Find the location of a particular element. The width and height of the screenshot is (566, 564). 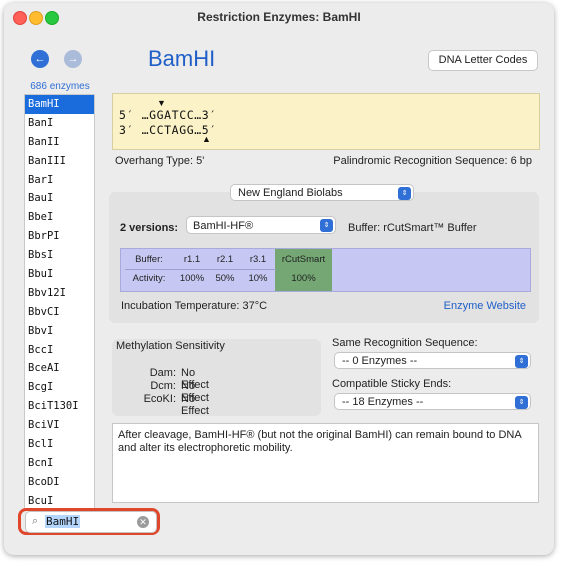

supplier-select: New England Biolabs ⇕ is located at coordinates (322, 192).